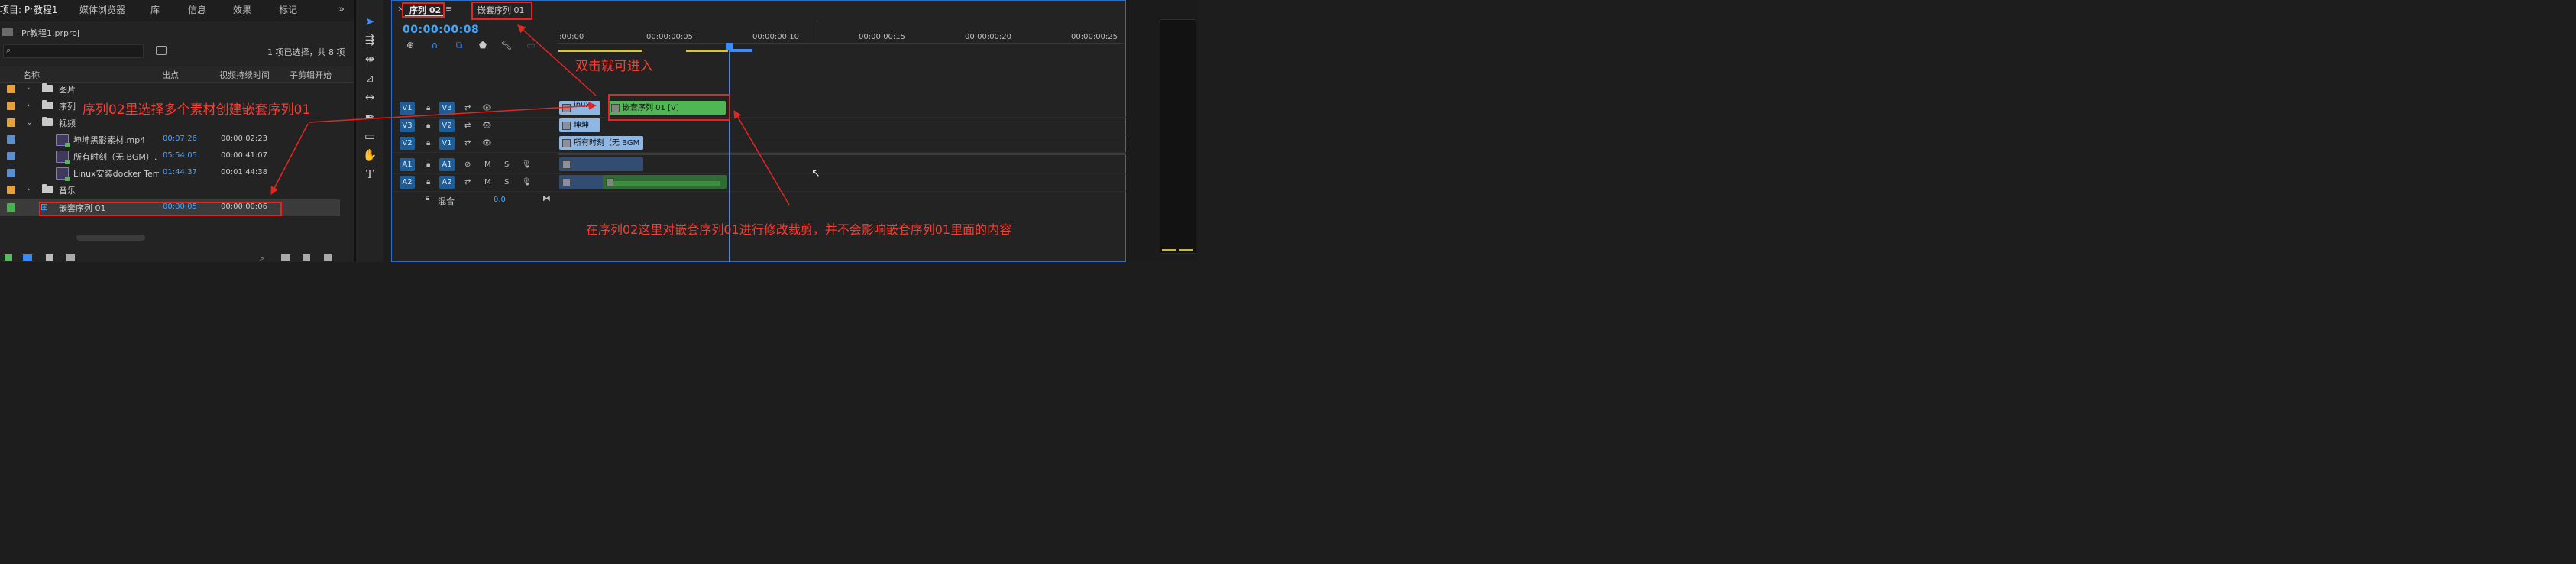  What do you see at coordinates (435, 45) in the screenshot?
I see `snap-icon: ∩` at bounding box center [435, 45].